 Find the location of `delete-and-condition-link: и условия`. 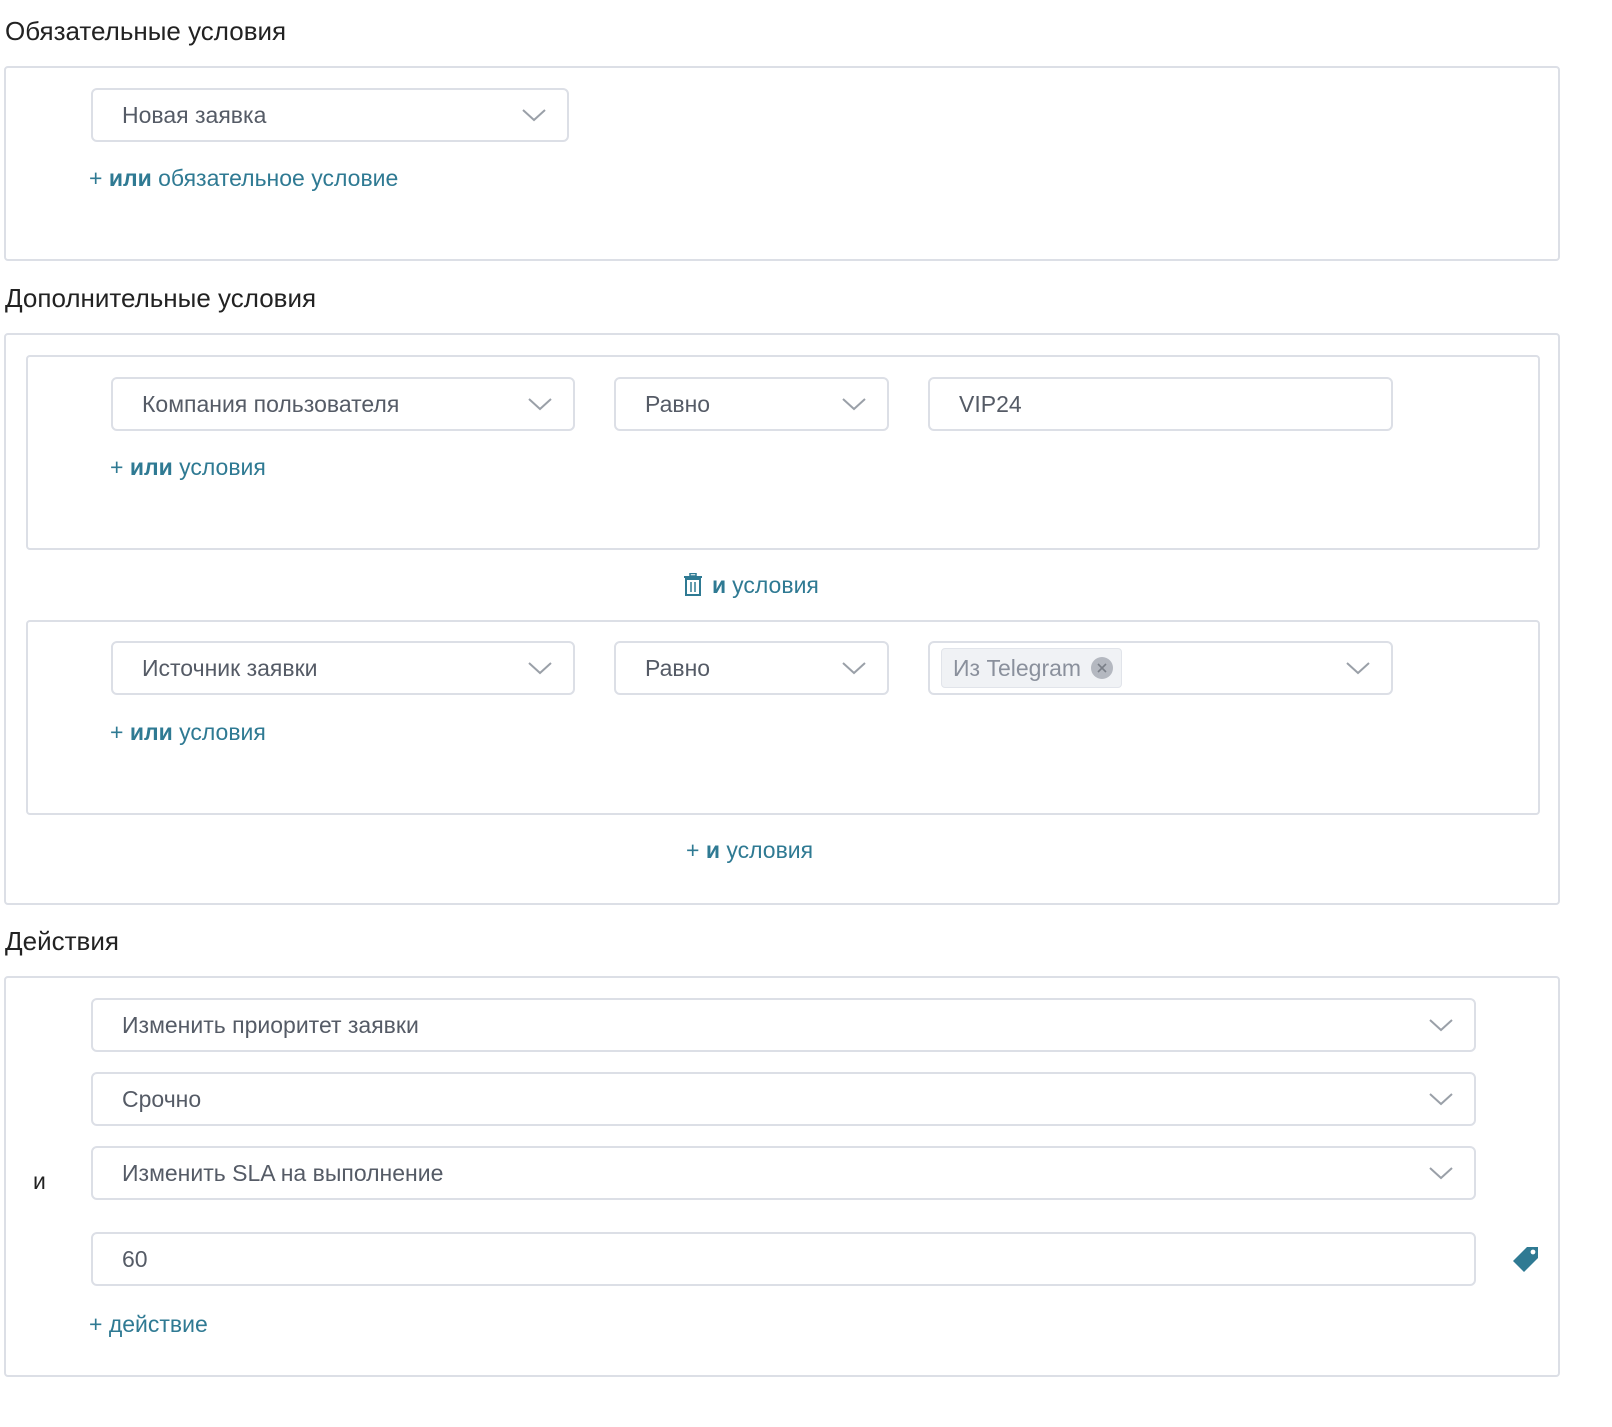

delete-and-condition-link: и условия is located at coordinates (750, 585).